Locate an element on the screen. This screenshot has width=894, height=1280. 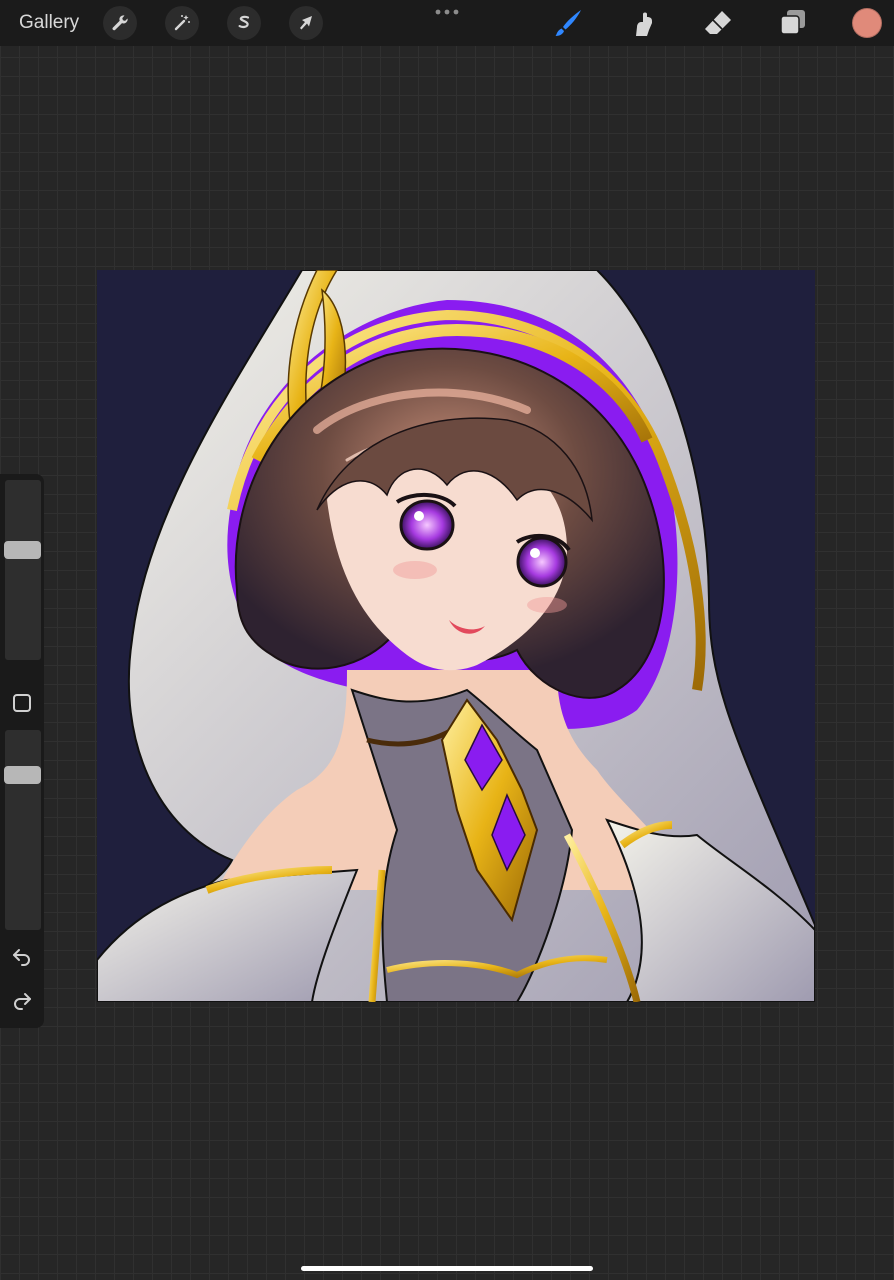
layers-icon is located at coordinates (793, 23).